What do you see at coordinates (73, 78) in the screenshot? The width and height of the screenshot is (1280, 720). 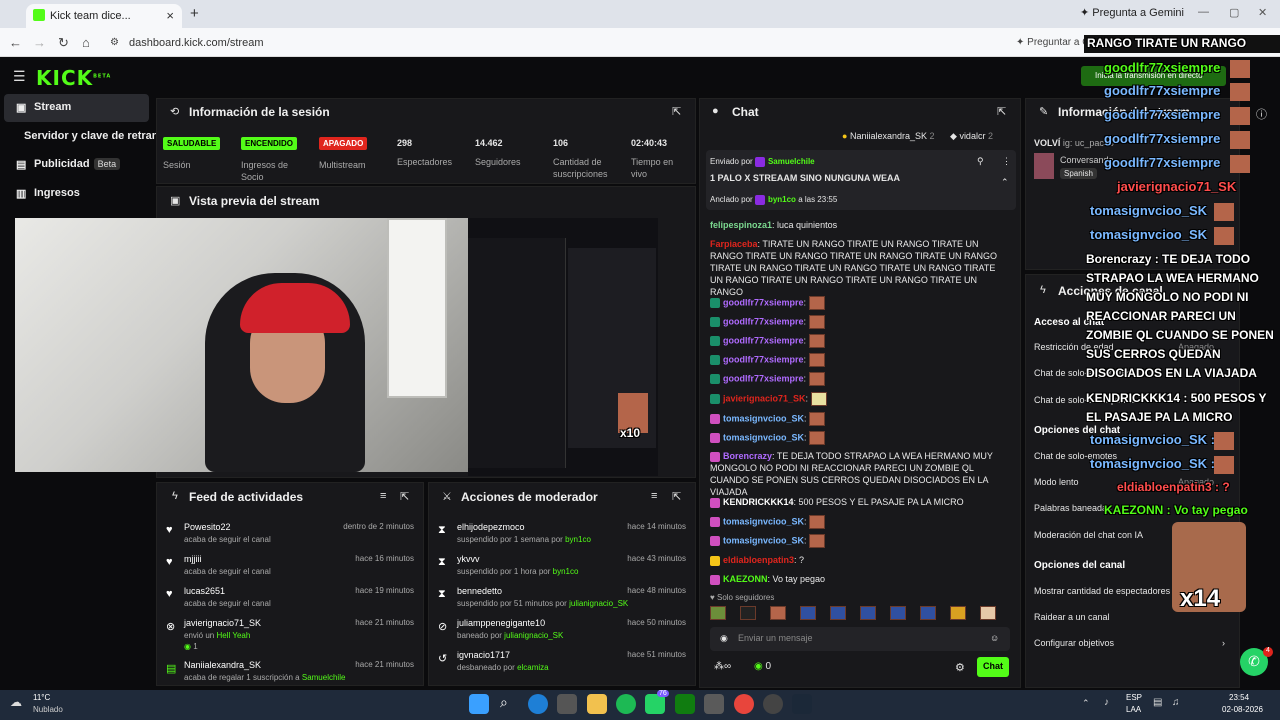 I see `kick-logo: KICKBETA` at bounding box center [73, 78].